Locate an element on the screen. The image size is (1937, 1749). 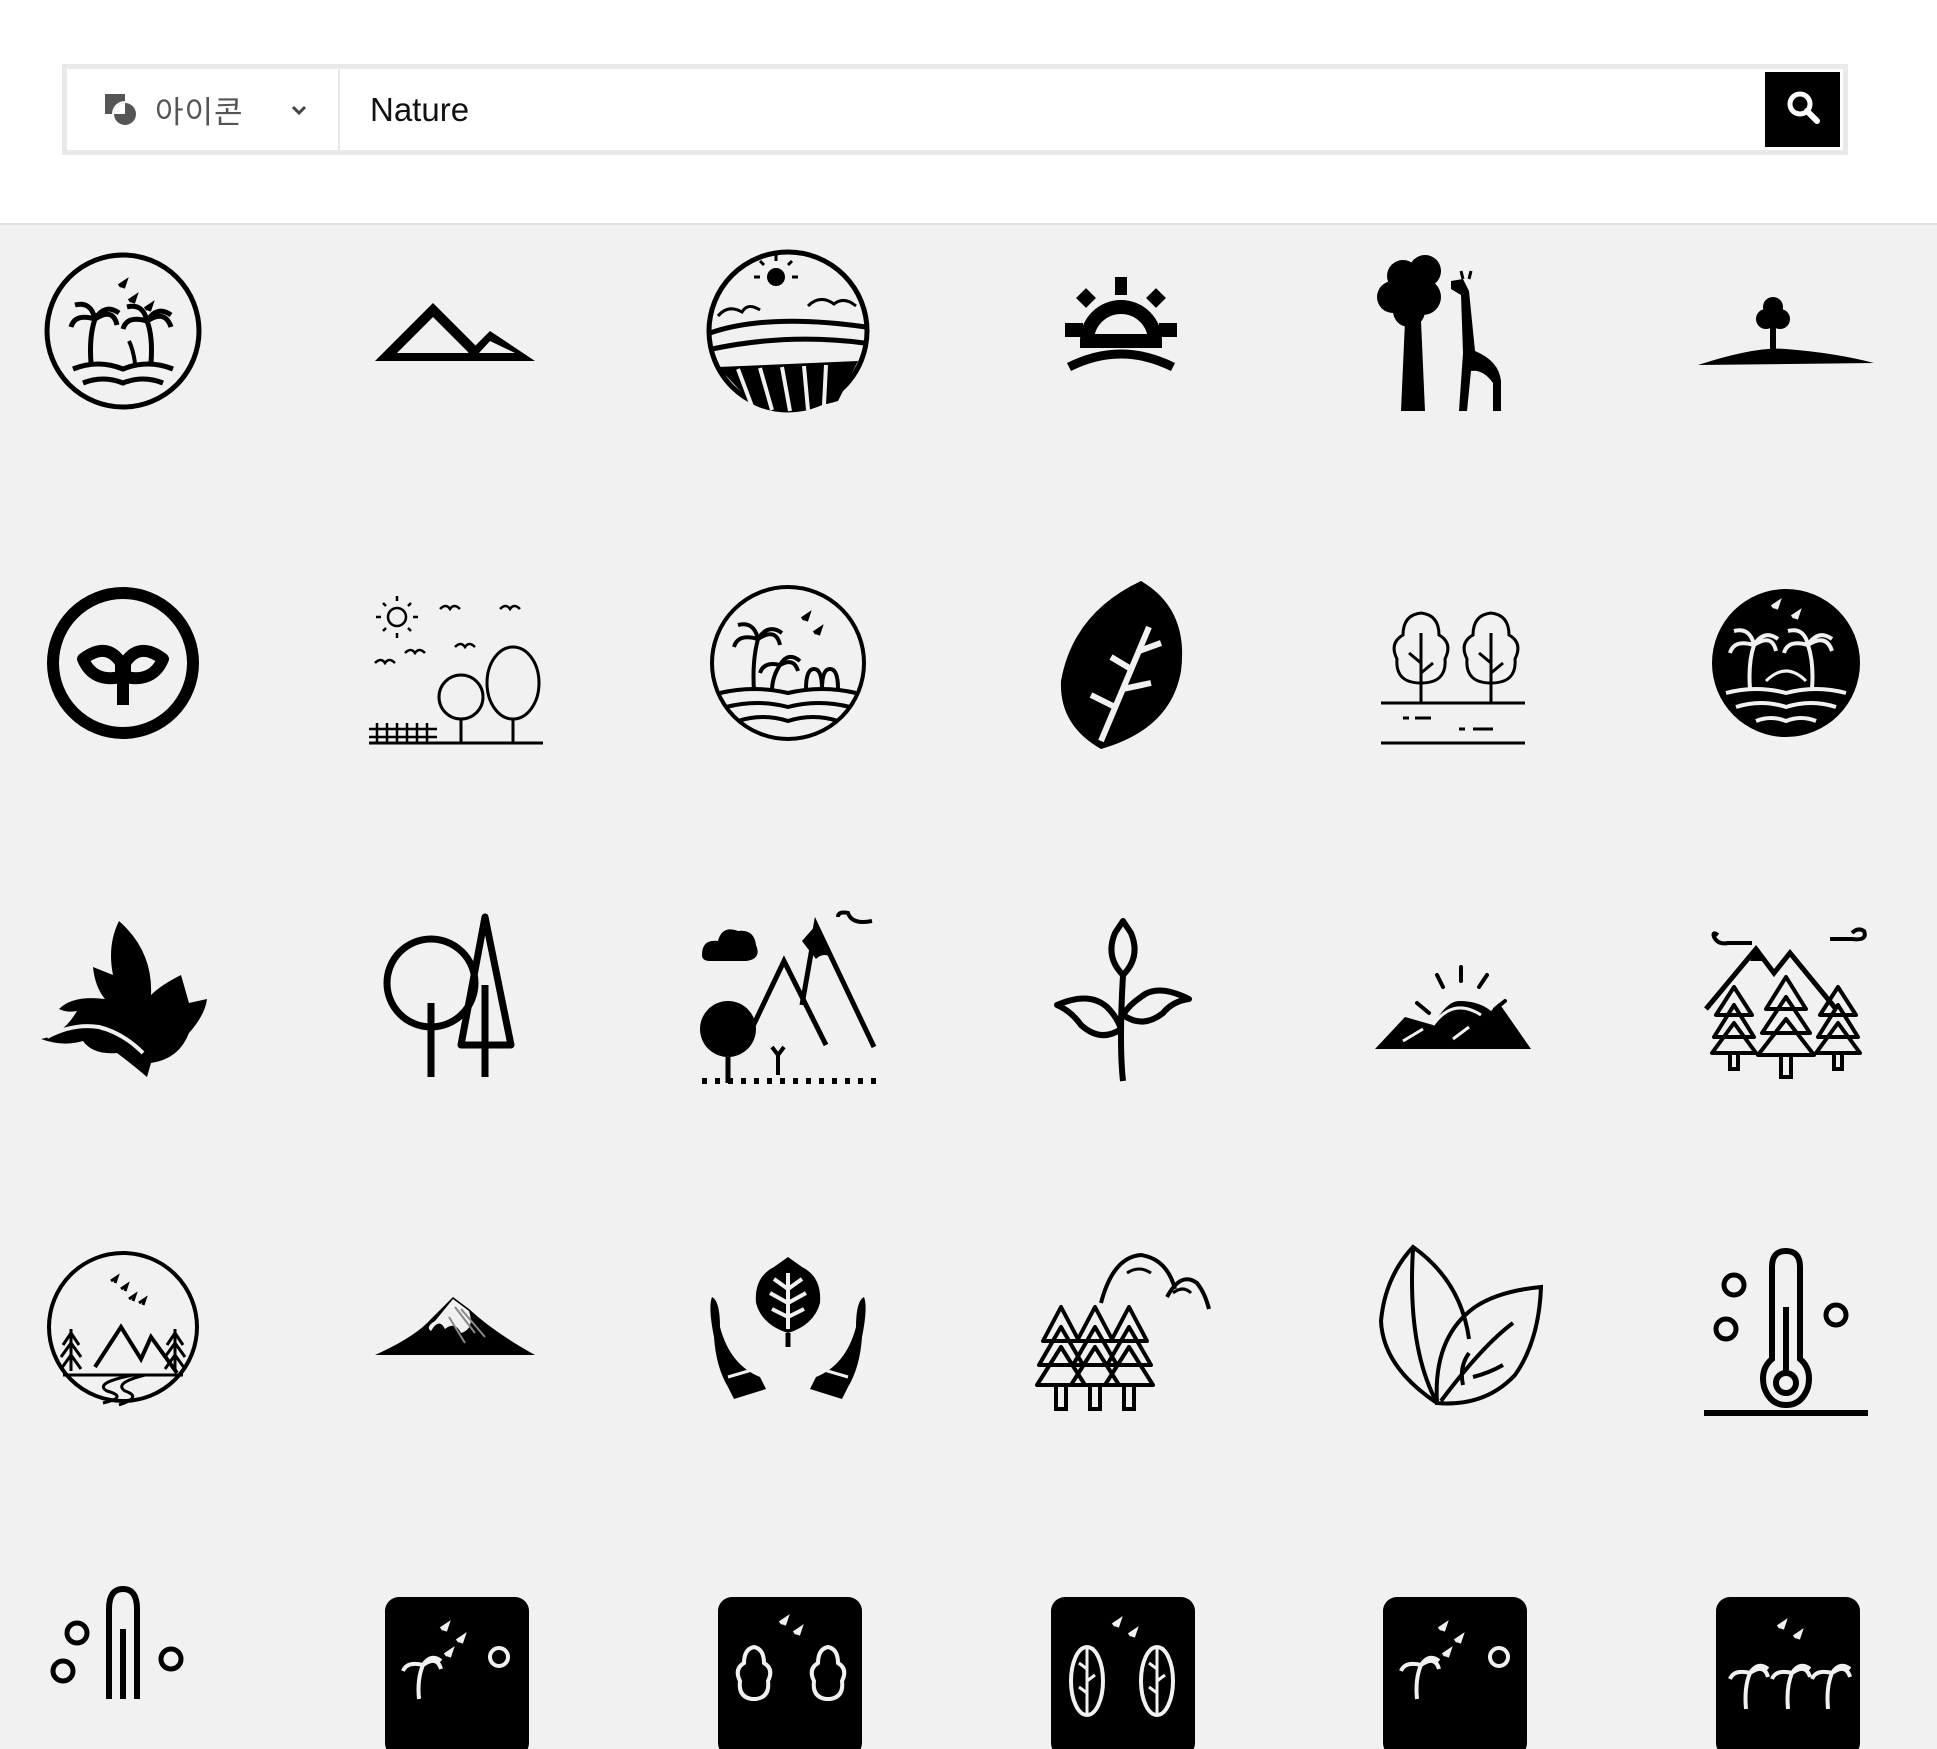
palm-island-circle-icon is located at coordinates (123, 331).